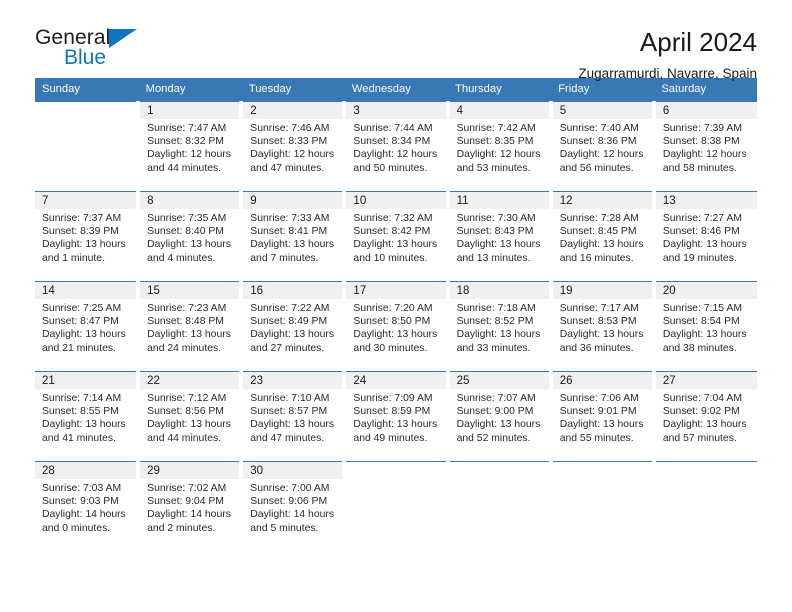  Describe the element at coordinates (392, 232) in the screenshot. I see `sunset-text: Sunset: 8:42 PM` at that location.